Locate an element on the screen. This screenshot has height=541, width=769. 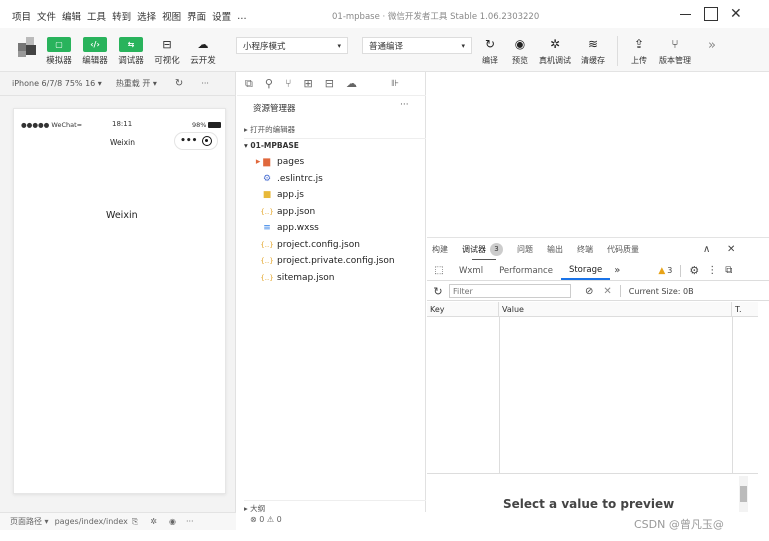
tab-code-quality: 代码质量 is located at coordinates (623, 249).